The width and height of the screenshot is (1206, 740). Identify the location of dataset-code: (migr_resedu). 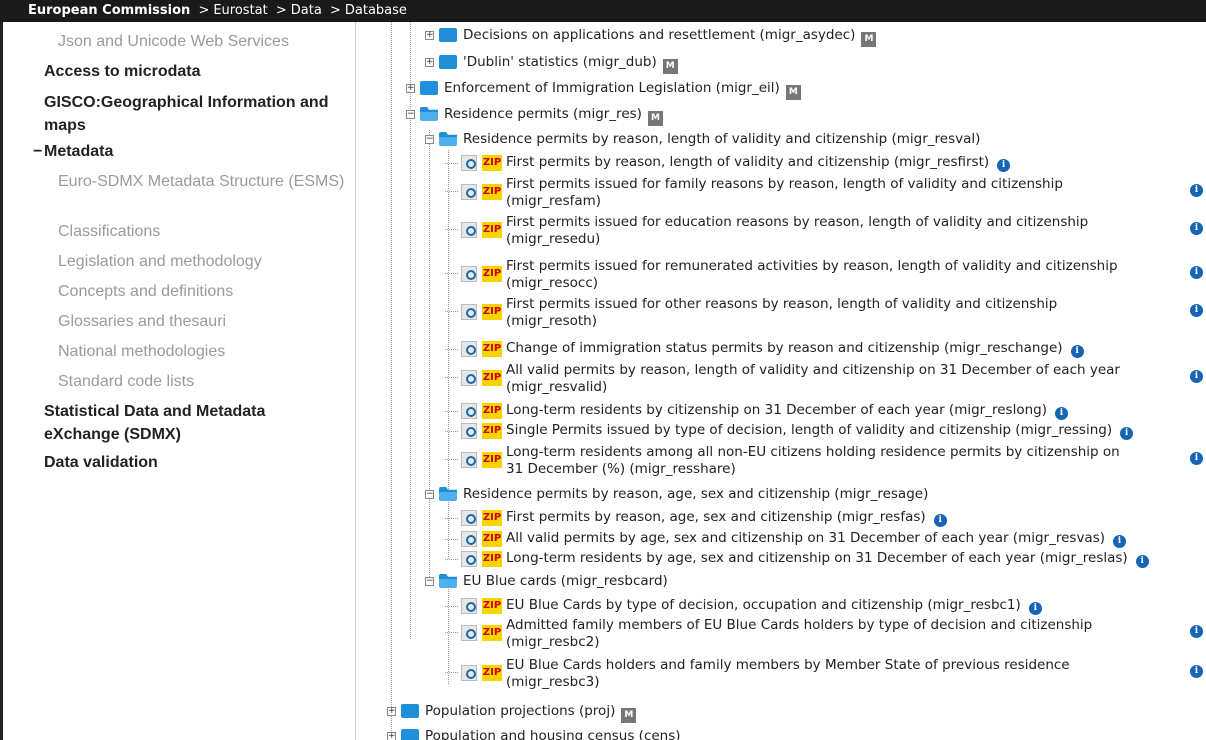
(553, 239).